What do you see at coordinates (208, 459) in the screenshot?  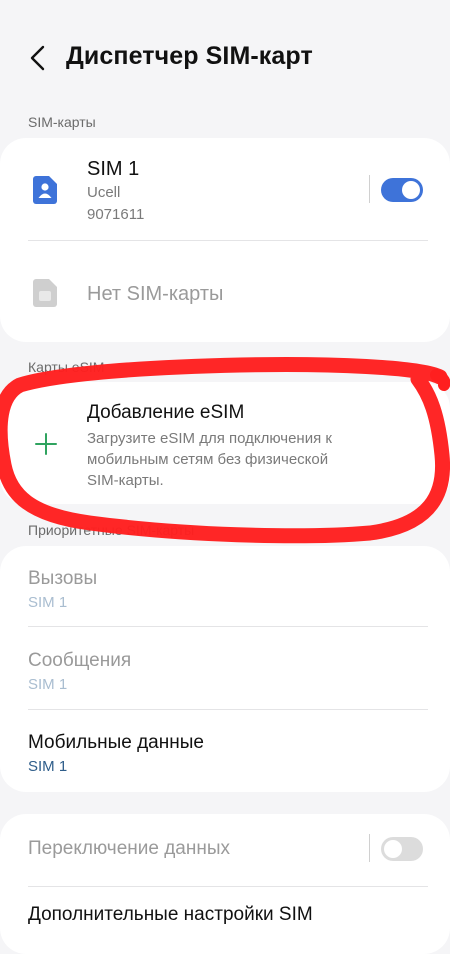 I see `add-esim-description-line2: мобильным сетям без физической` at bounding box center [208, 459].